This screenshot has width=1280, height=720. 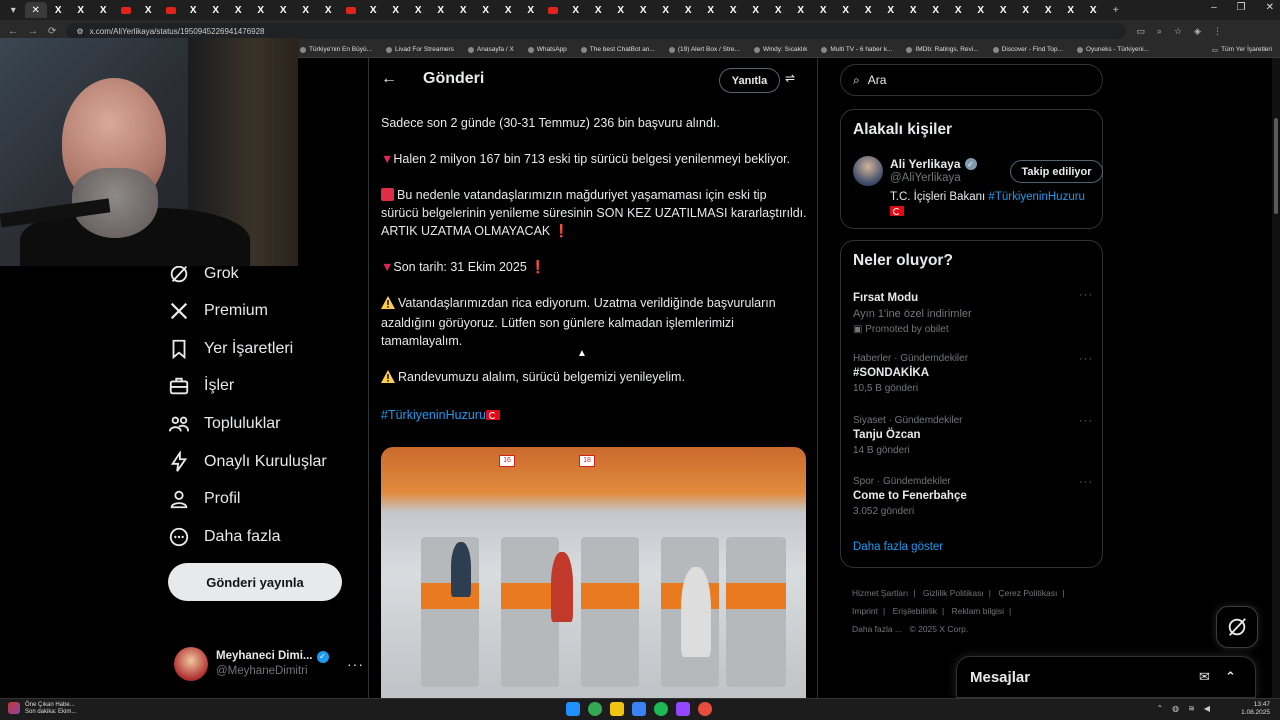 What do you see at coordinates (593, 573) in the screenshot?
I see `tweet-photo: 16 18` at bounding box center [593, 573].